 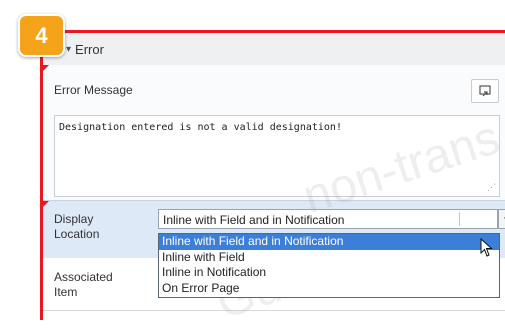 I want to click on associated-item-label: Associated Item, so click(x=83, y=284).